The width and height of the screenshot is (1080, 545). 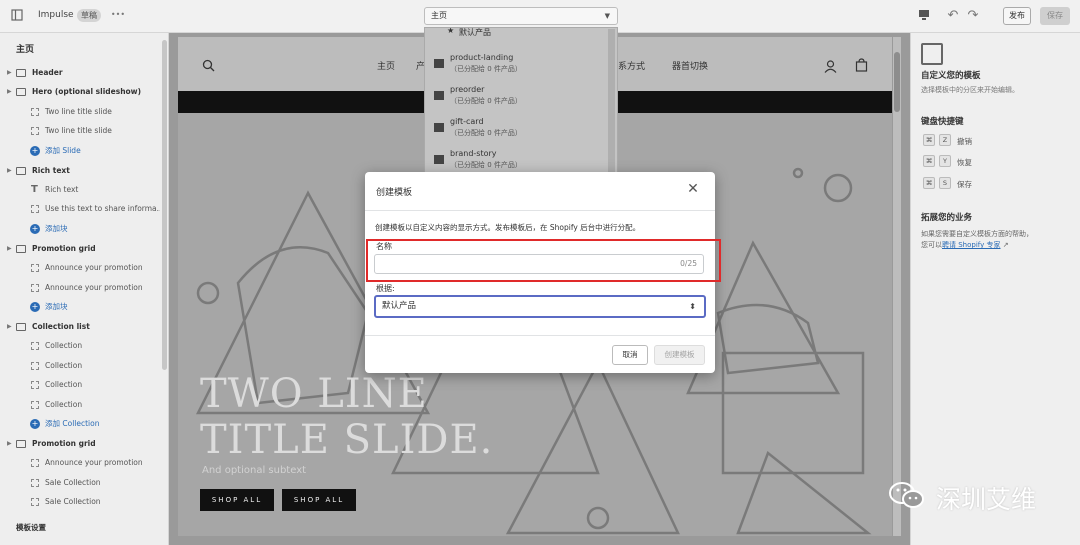 What do you see at coordinates (931, 245) in the screenshot?
I see `expand-text-prefix: 您可以` at bounding box center [931, 245].